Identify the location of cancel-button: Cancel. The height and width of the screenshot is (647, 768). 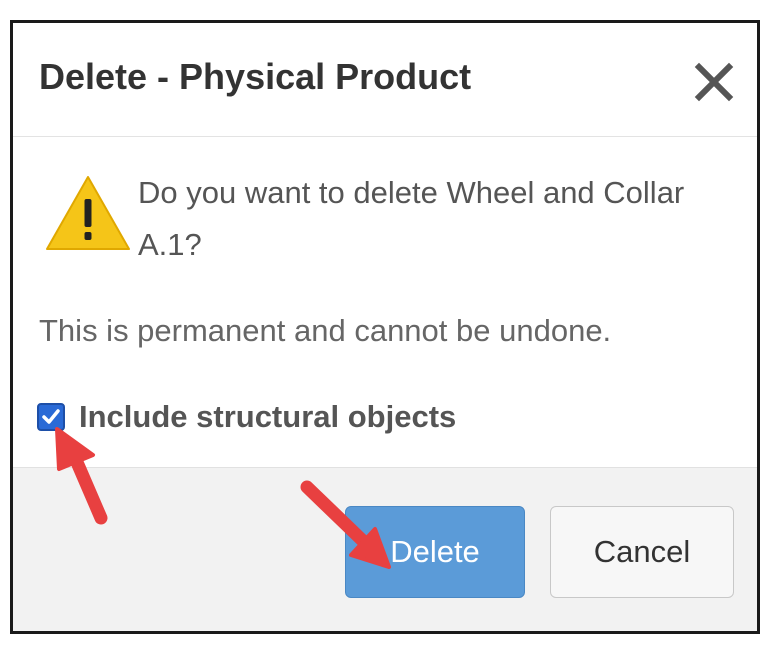
(642, 552).